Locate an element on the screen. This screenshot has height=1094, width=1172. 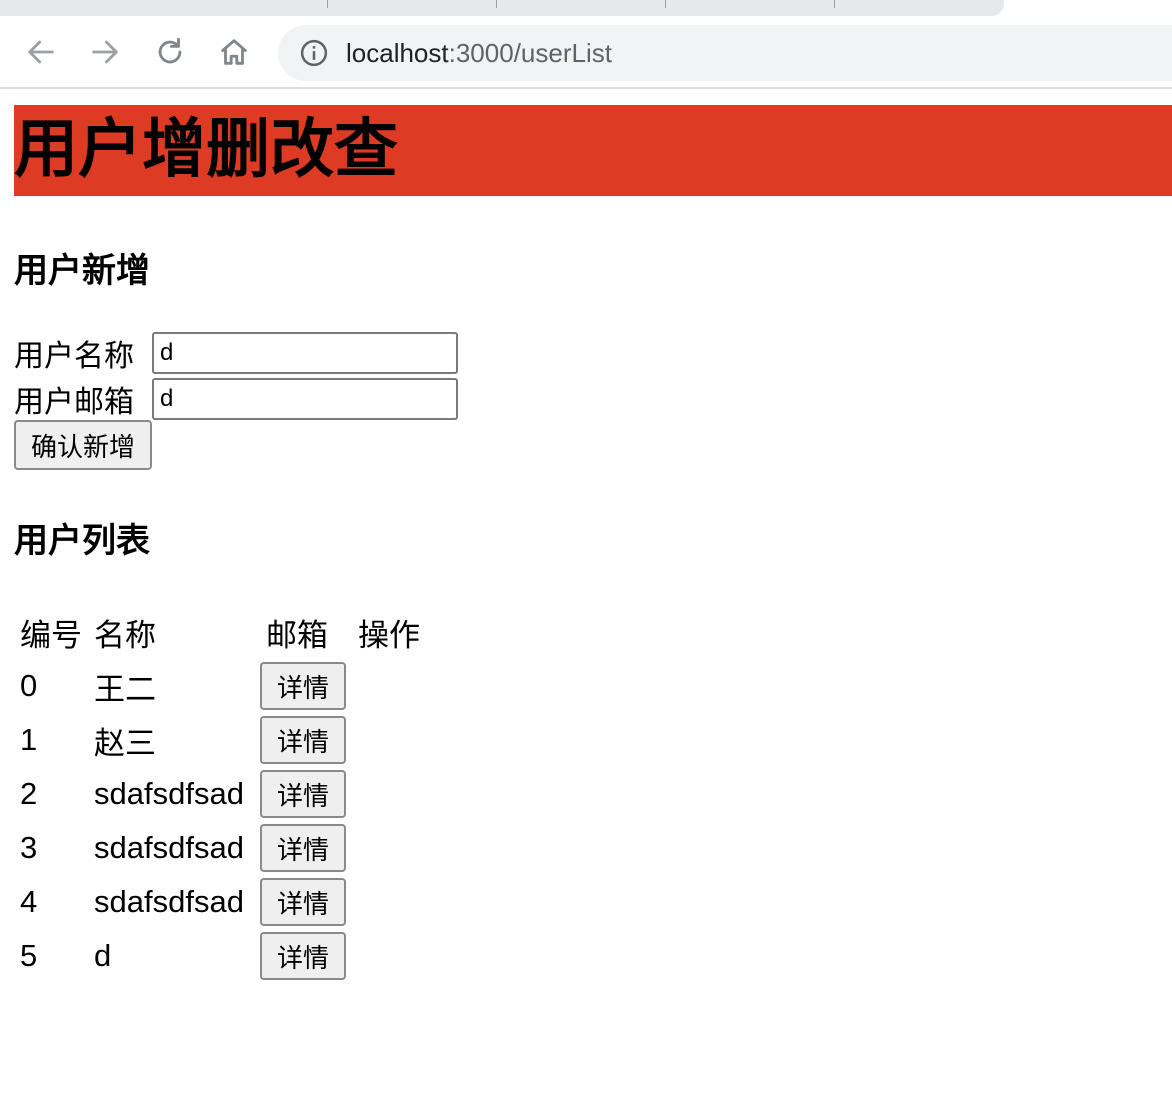
confirm-add-button: 确认新增 is located at coordinates (83, 445).